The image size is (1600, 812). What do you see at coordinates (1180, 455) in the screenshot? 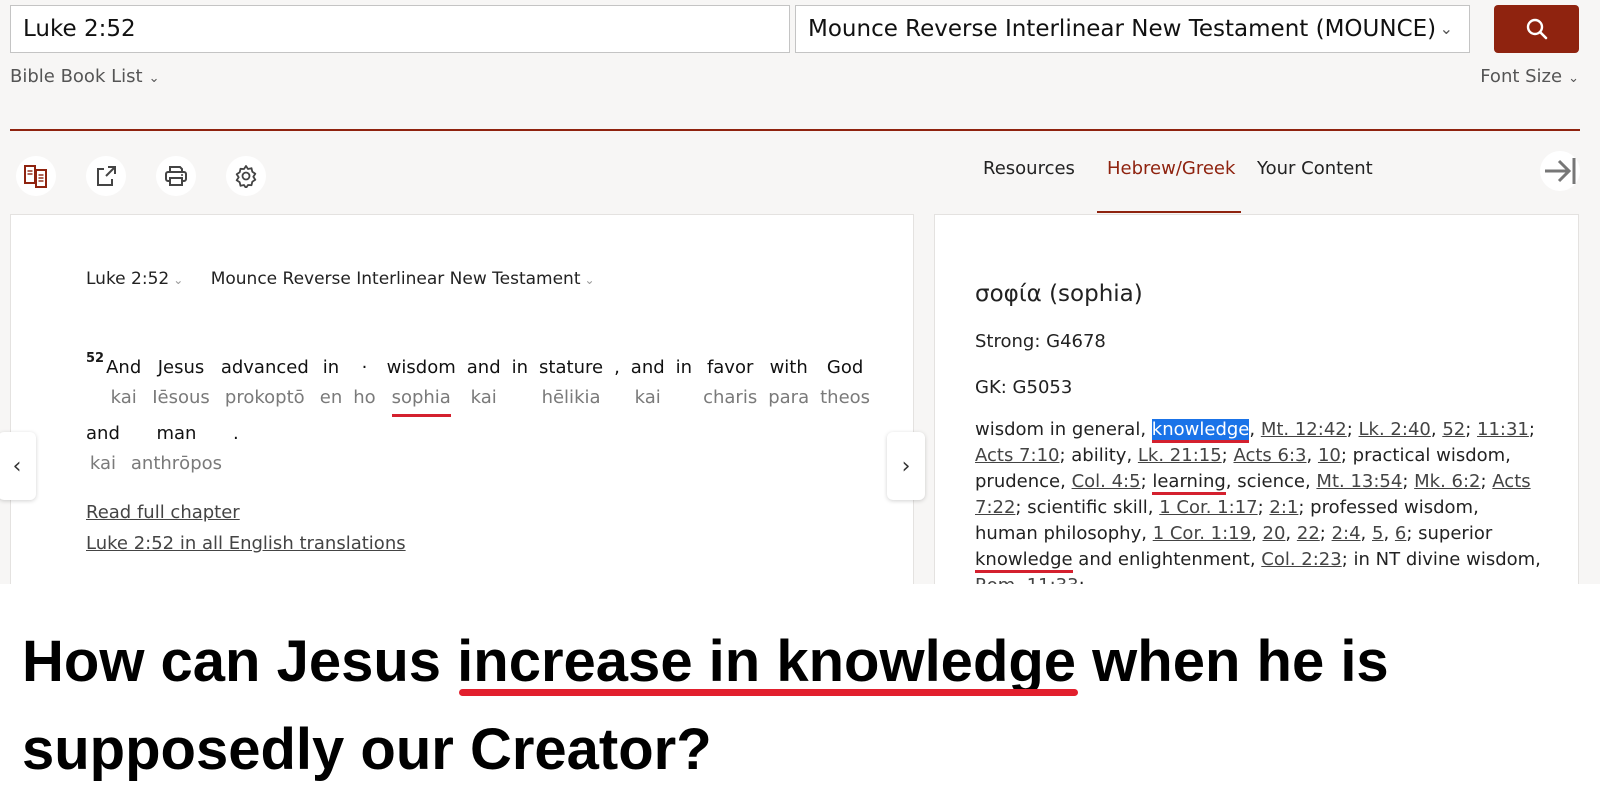
I see `scripture-reference-link: Lk. 21:15` at bounding box center [1180, 455].